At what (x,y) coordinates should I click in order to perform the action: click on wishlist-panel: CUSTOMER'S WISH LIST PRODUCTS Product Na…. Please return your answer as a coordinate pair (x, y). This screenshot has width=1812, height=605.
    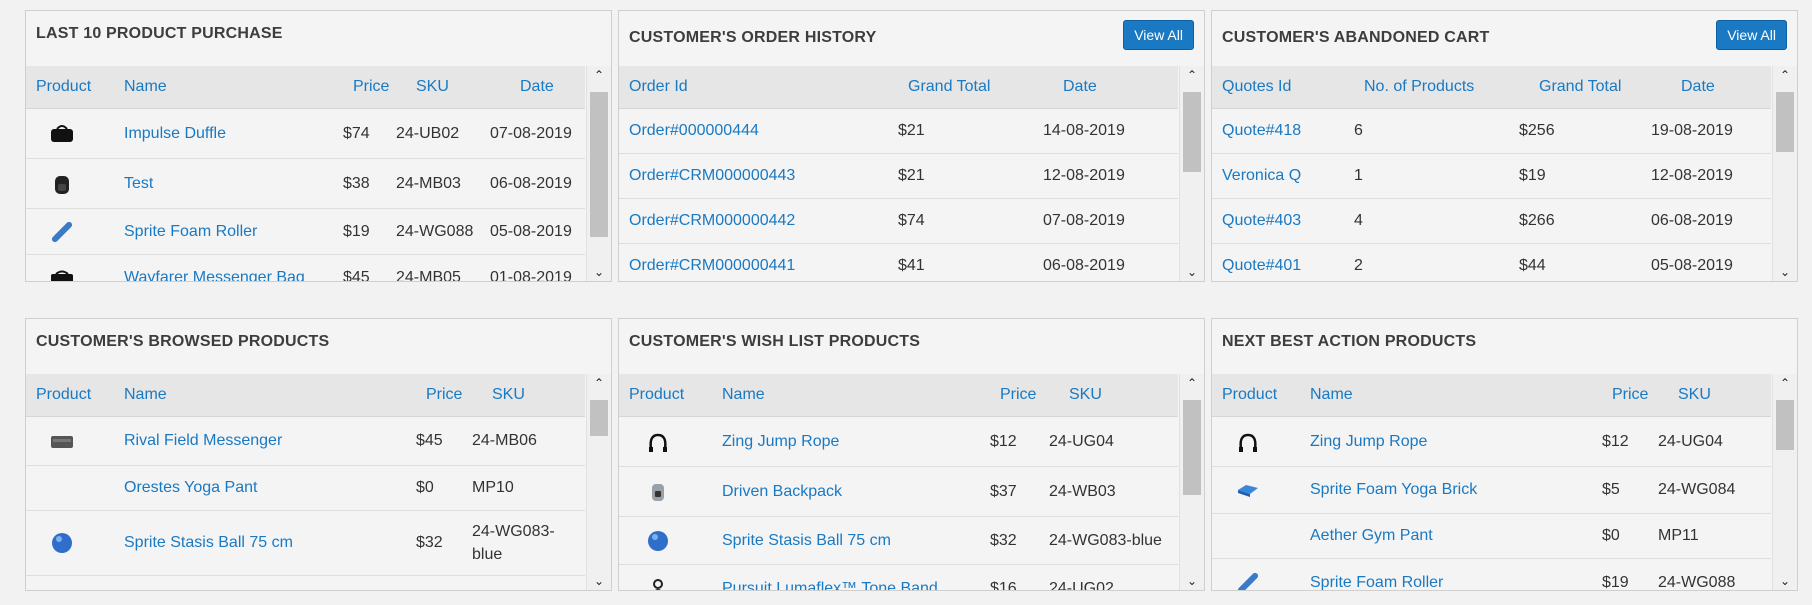
    Looking at the image, I should click on (911, 454).